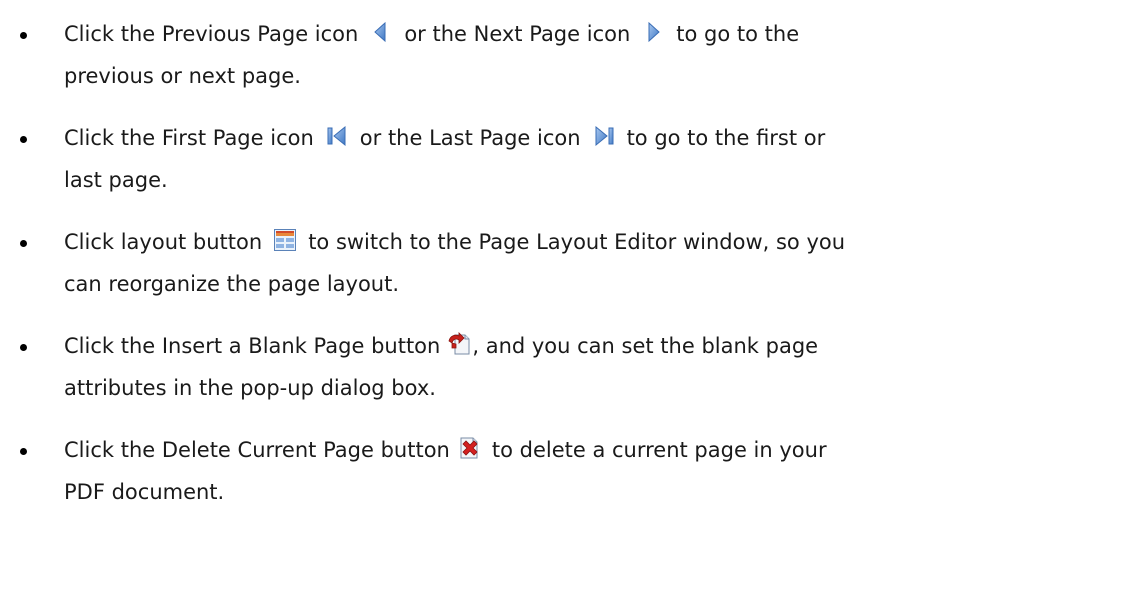  What do you see at coordinates (517, 34) in the screenshot?
I see `item-text: or the Next Page icon` at bounding box center [517, 34].